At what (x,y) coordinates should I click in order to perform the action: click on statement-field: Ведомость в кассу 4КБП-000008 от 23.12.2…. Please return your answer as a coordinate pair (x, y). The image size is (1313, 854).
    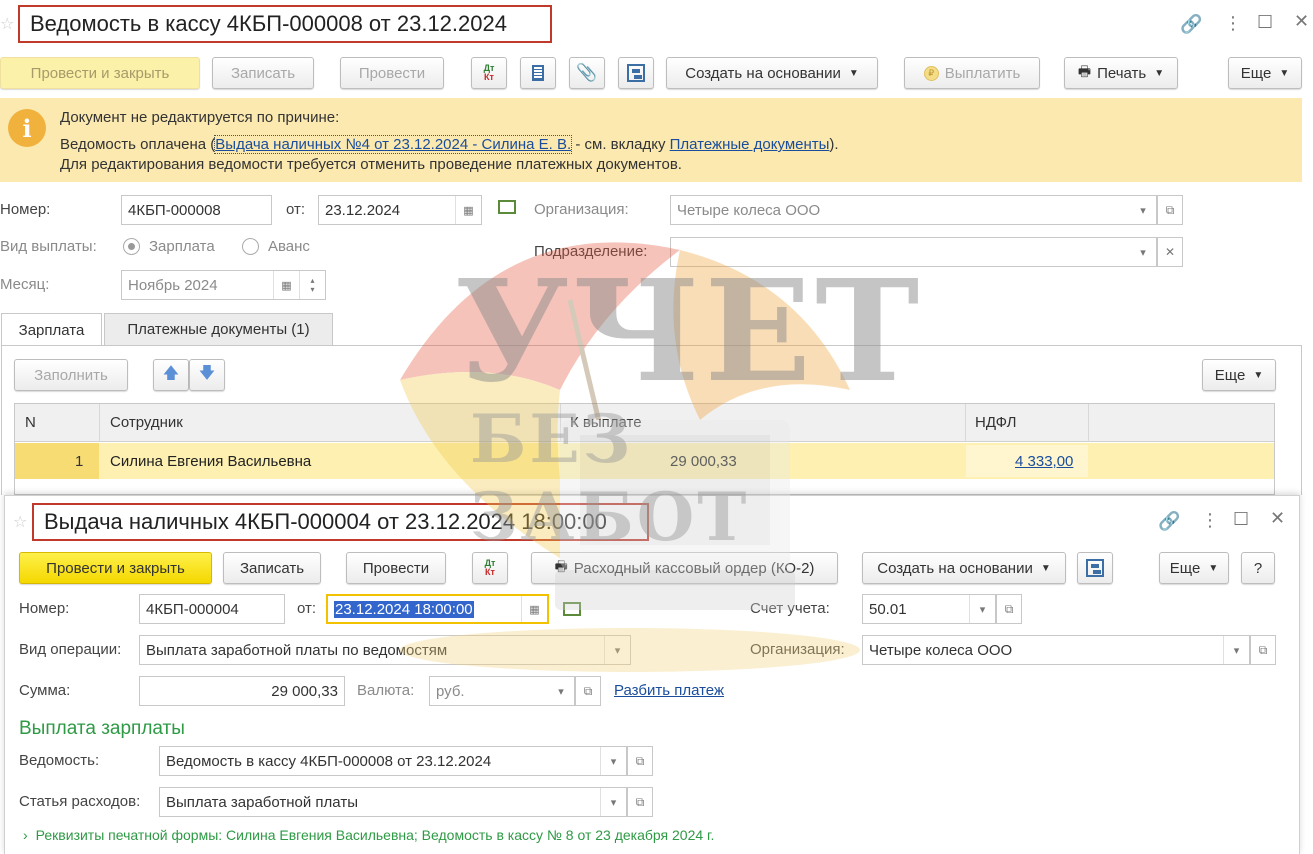
    Looking at the image, I should click on (393, 761).